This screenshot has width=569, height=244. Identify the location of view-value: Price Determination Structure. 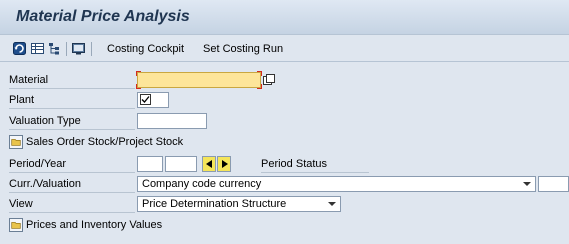
(214, 204).